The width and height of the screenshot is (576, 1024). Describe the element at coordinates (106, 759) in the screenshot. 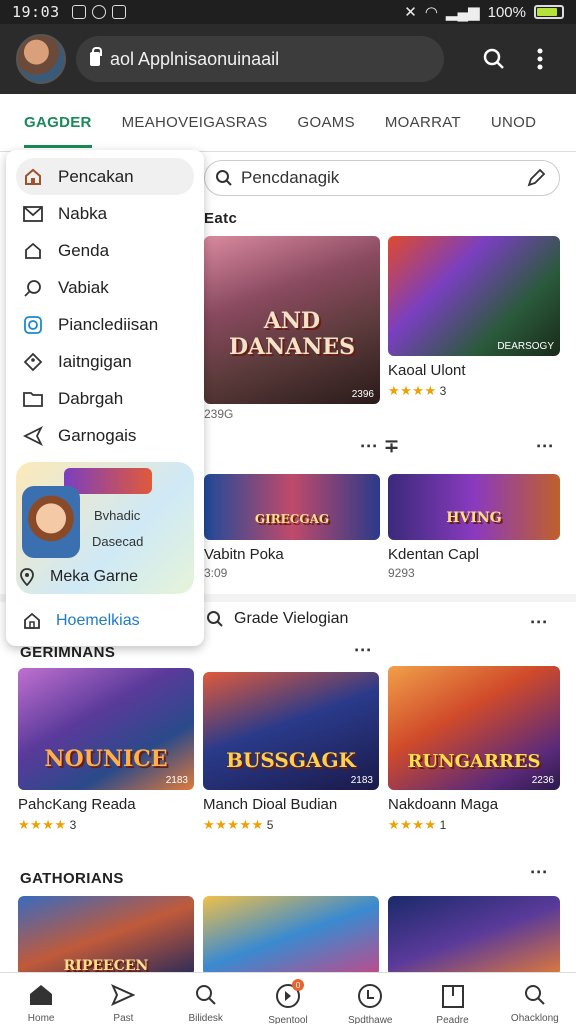

I see `thumbnail-title: NOUNICE` at that location.